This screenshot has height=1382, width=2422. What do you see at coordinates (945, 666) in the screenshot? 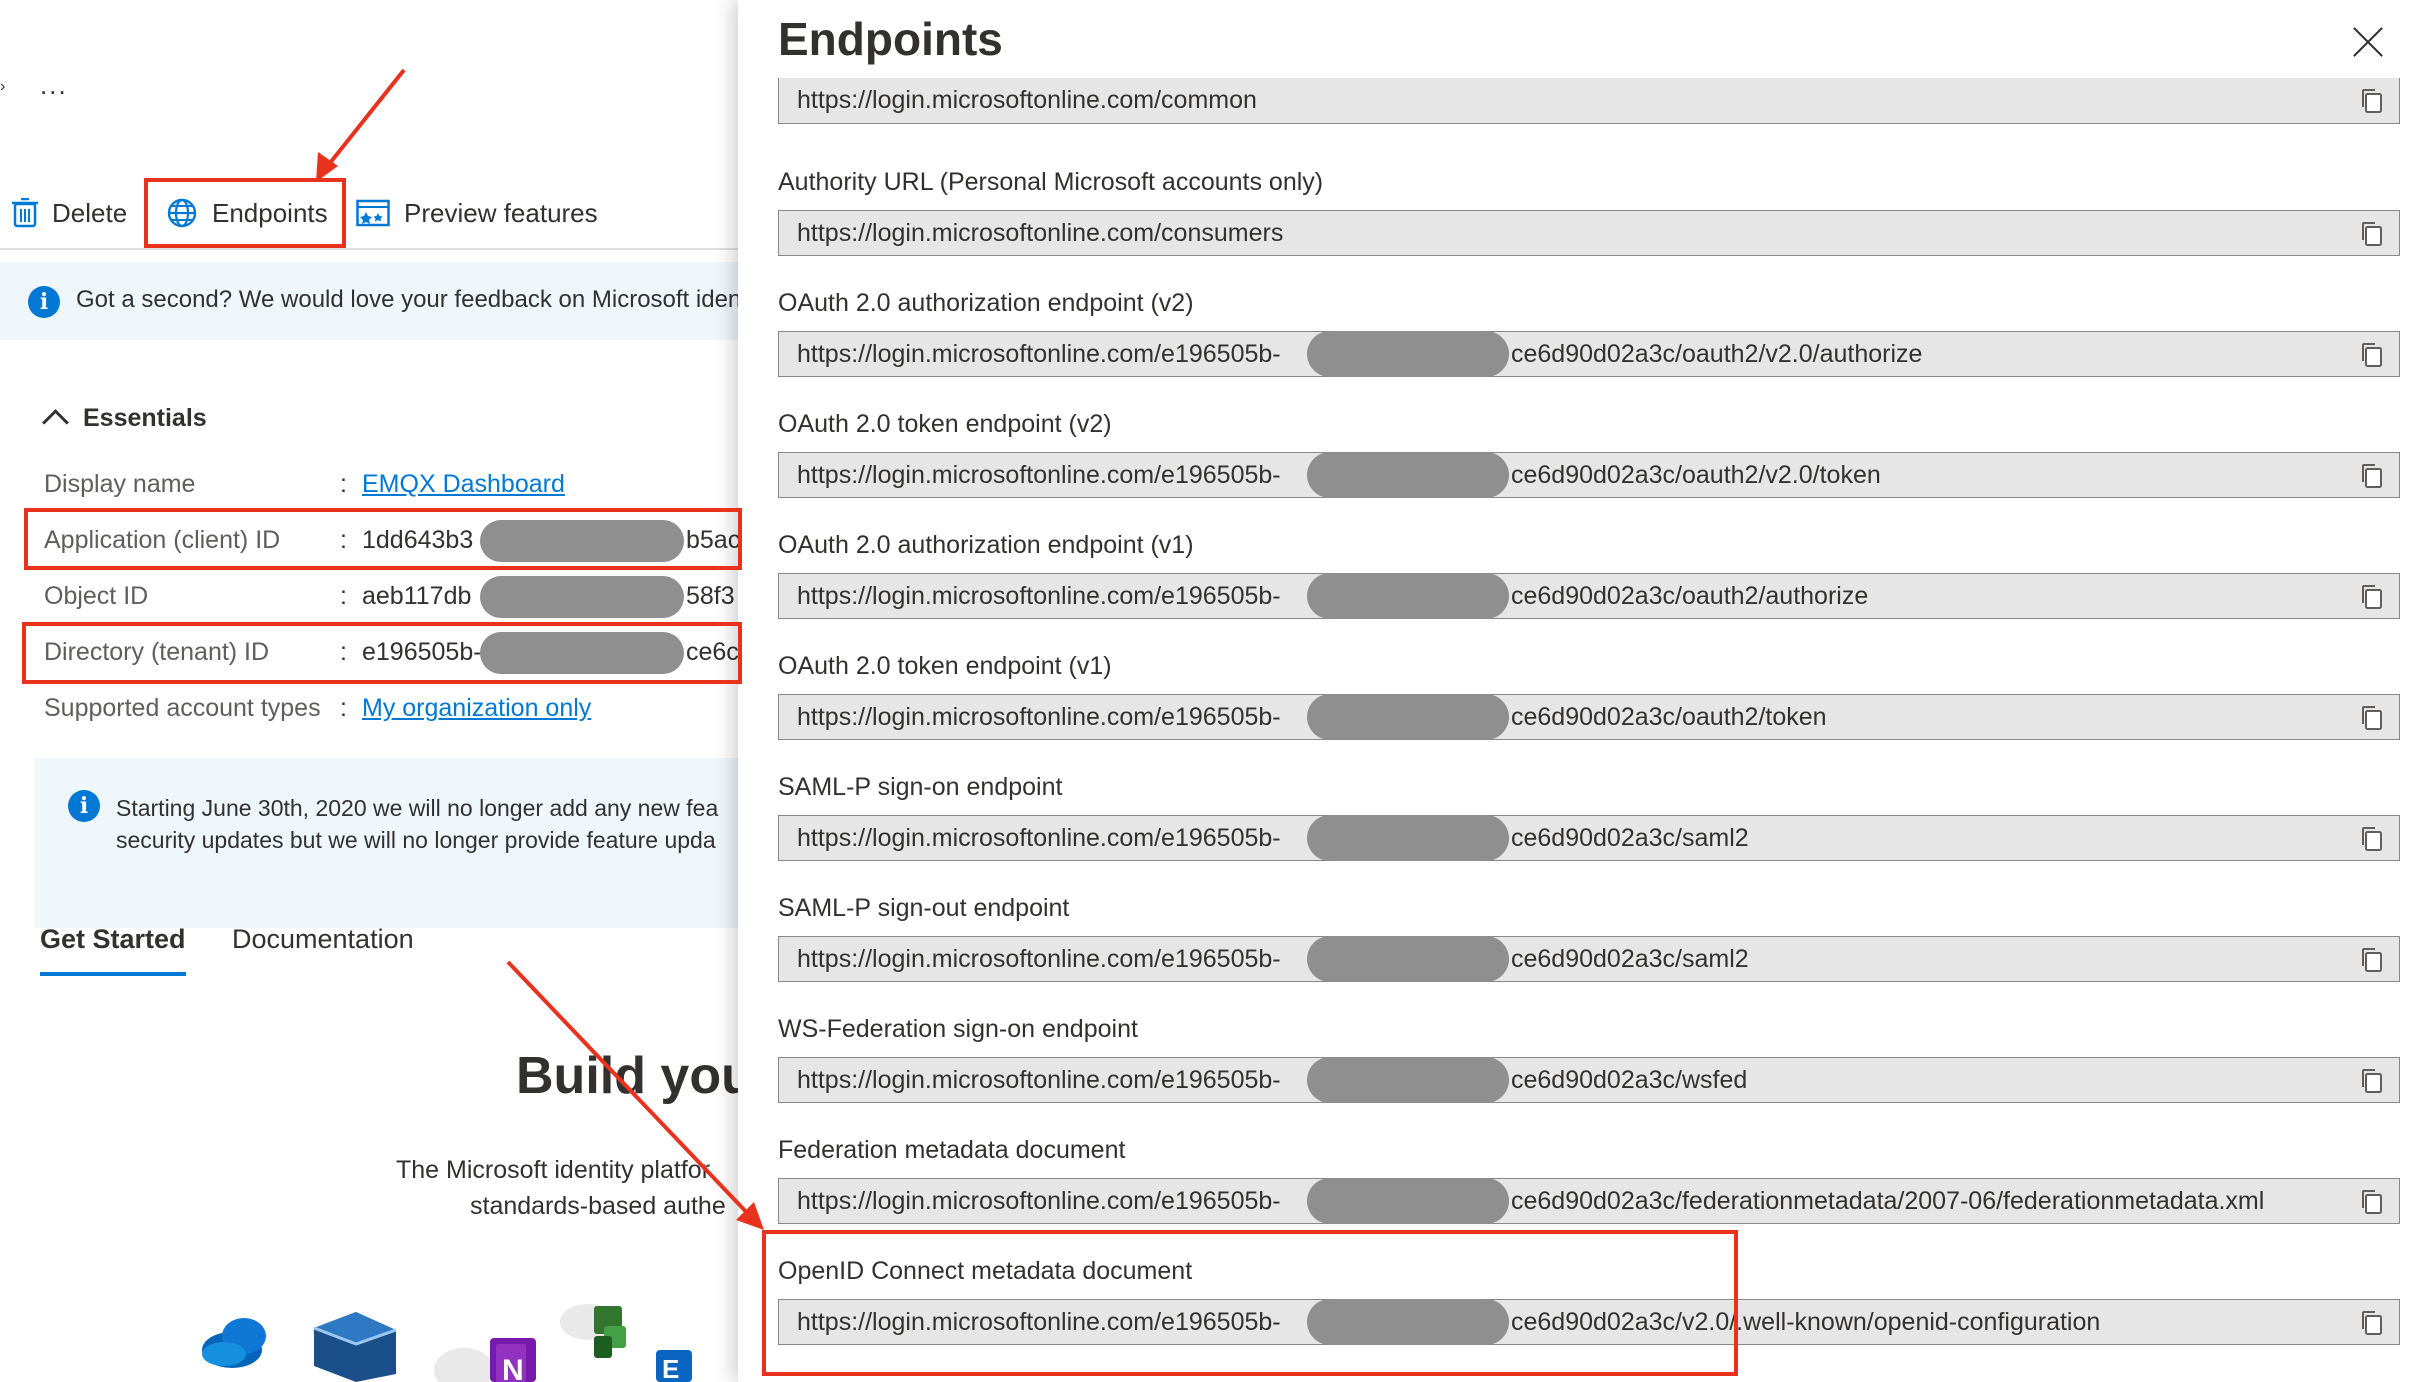
I see `endpoint-label: OAuth 2.0 token endpoint (v1)` at bounding box center [945, 666].